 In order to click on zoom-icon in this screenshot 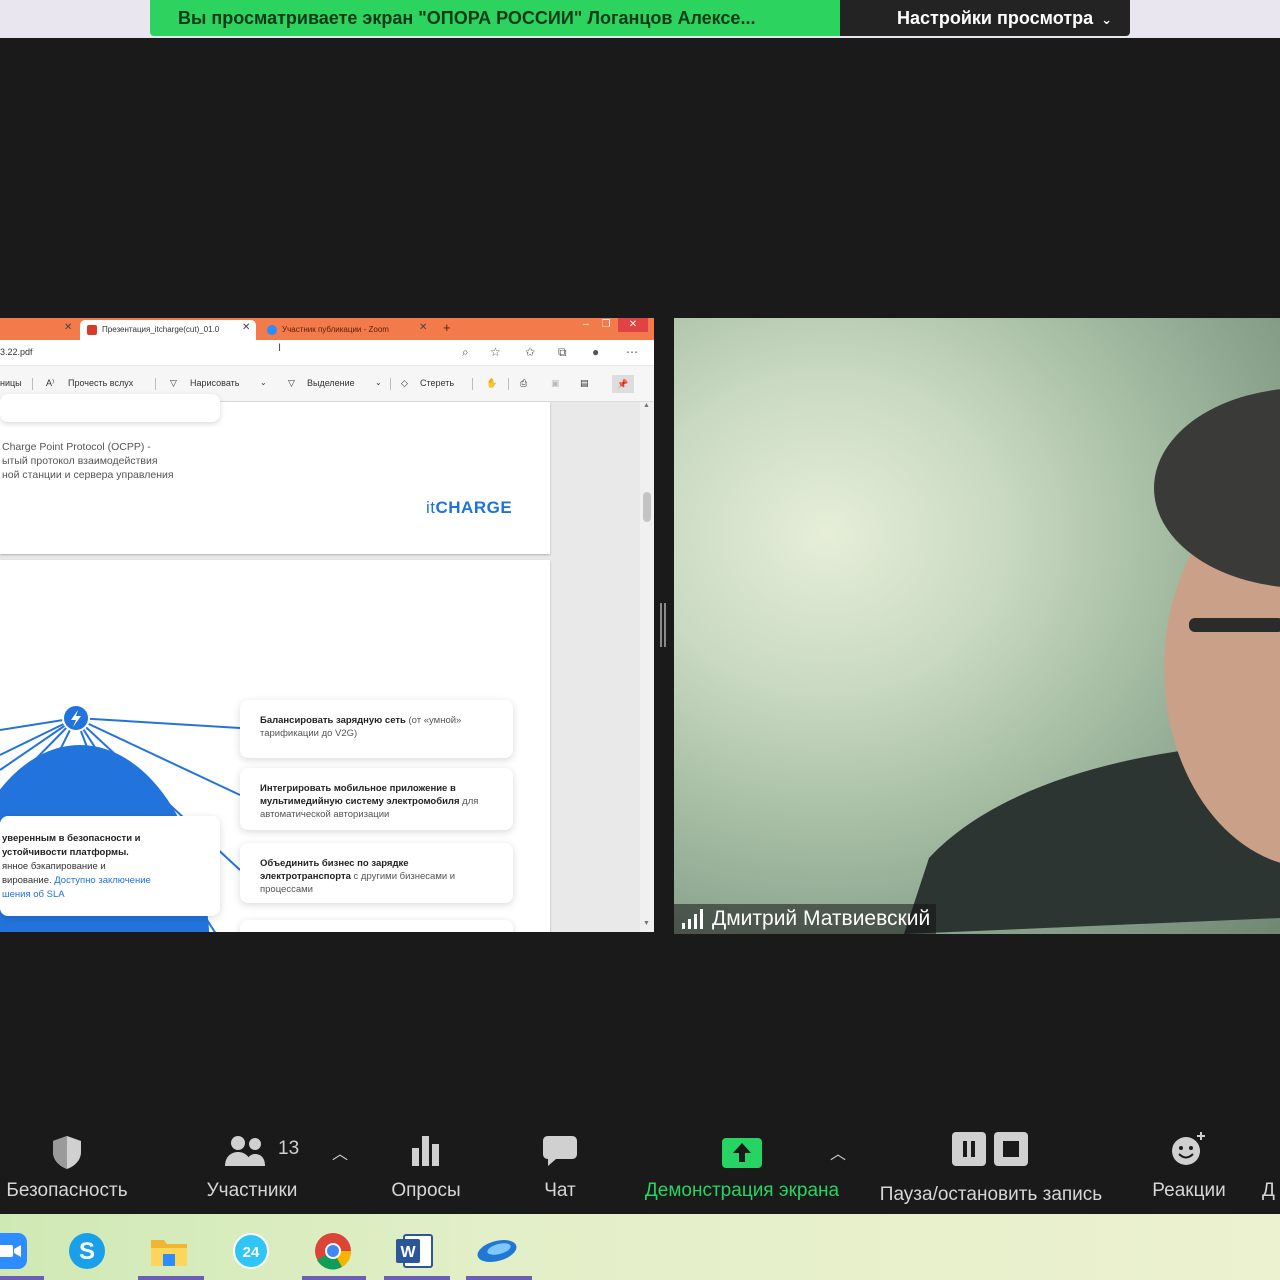, I will do `click(13, 1251)`.